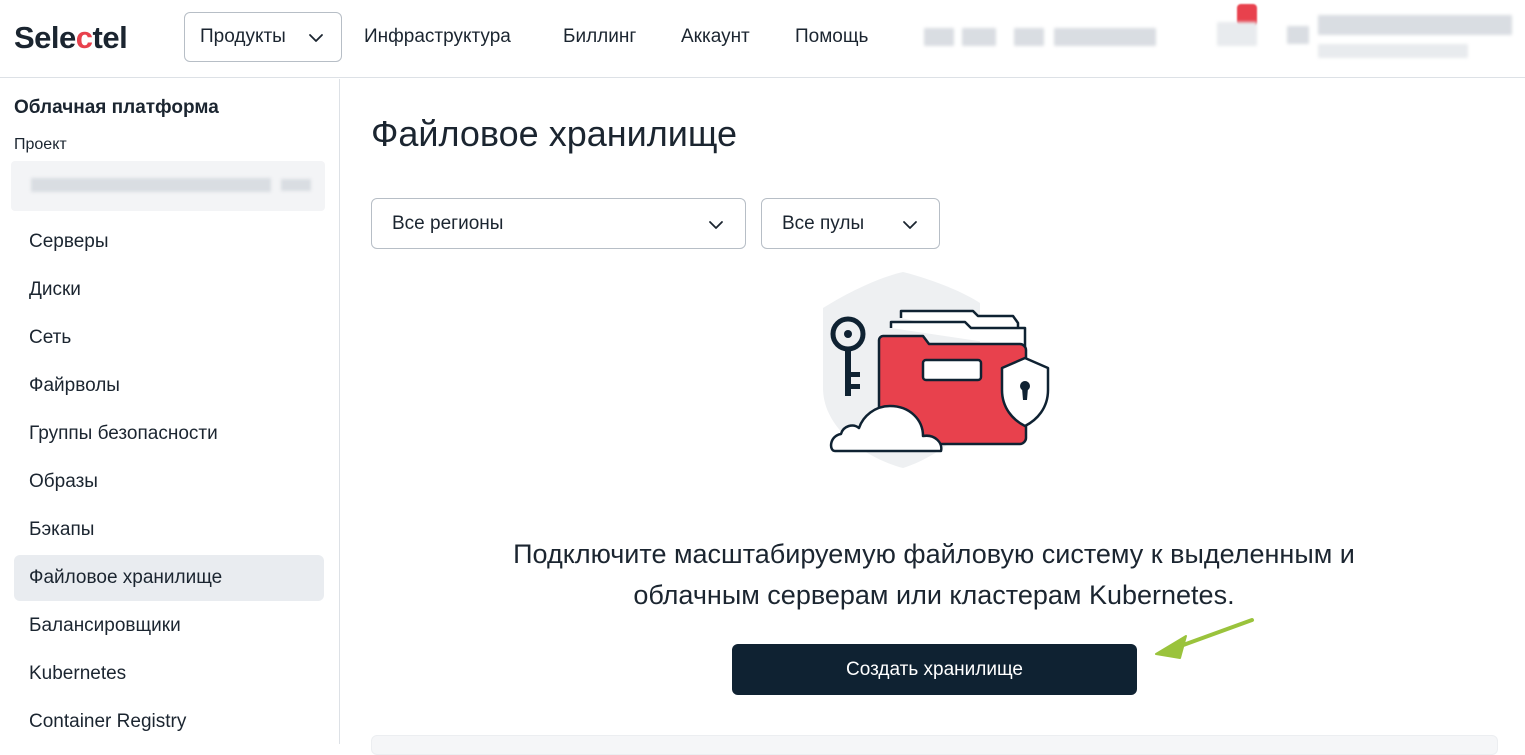 The height and width of the screenshot is (755, 1525). I want to click on sidebar-item-disks: Диски, so click(169, 290).